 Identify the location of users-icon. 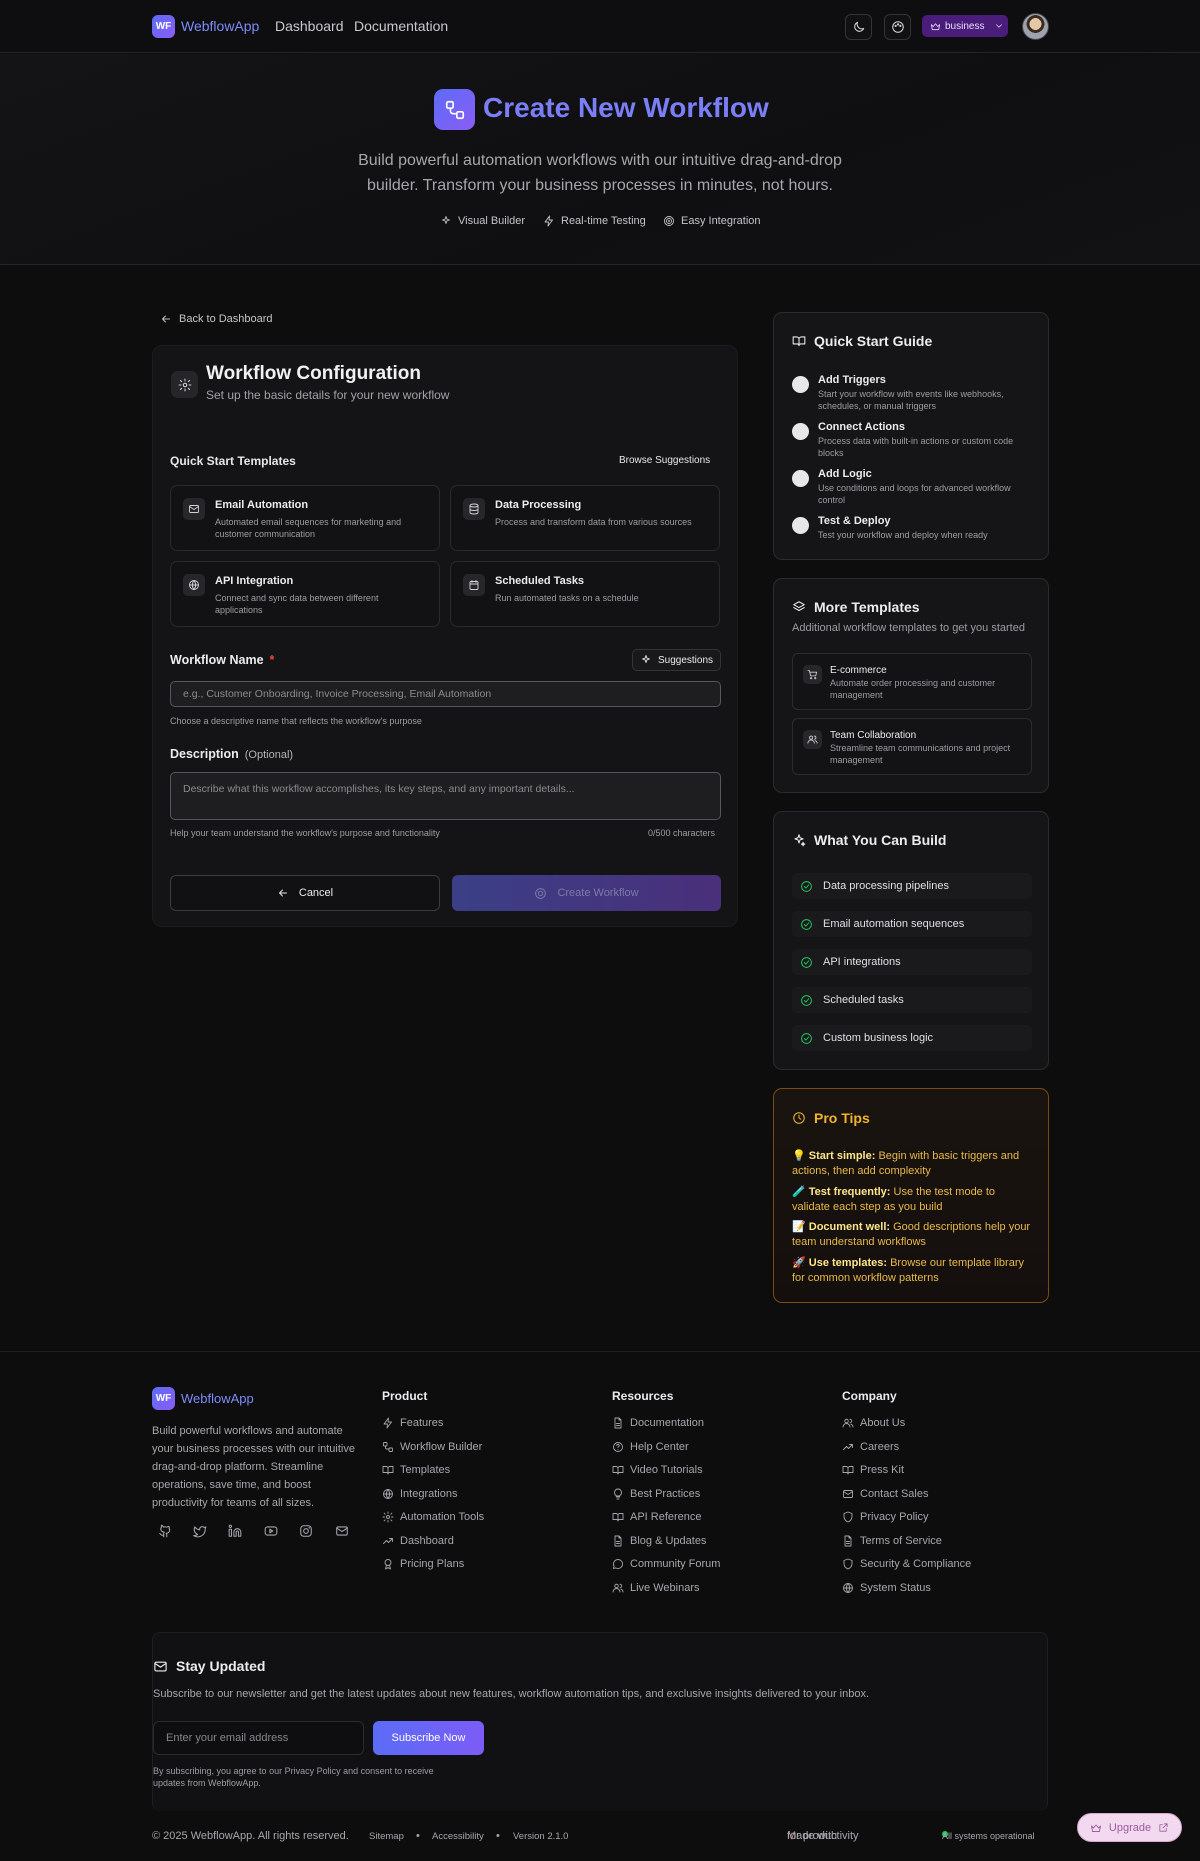
(812, 739).